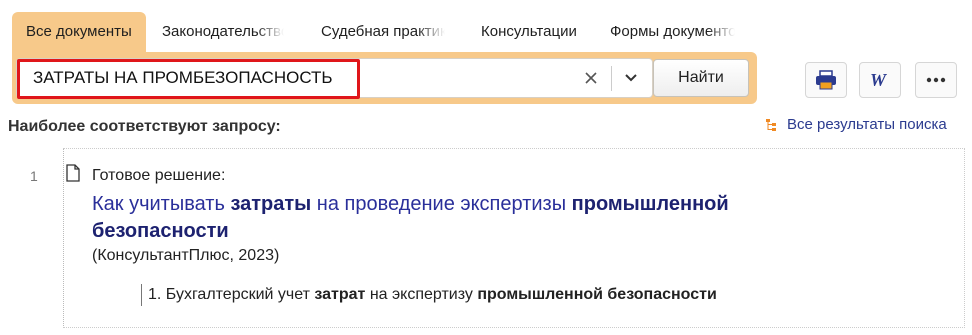 The width and height of the screenshot is (972, 335). Describe the element at coordinates (270, 204) in the screenshot. I see `headline-keyword: затраты` at that location.